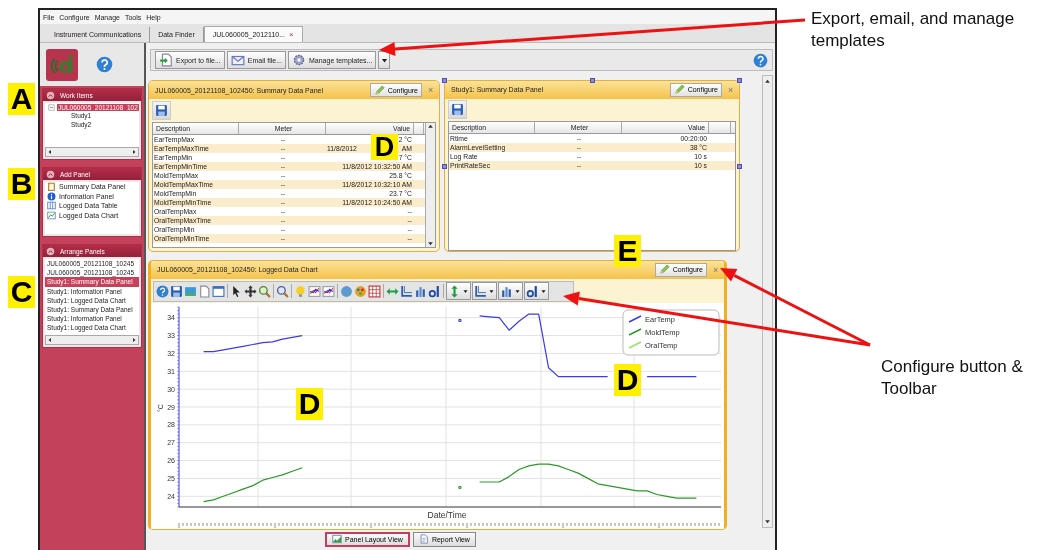 The image size is (1048, 550). What do you see at coordinates (218, 291) in the screenshot?
I see `window-icon` at bounding box center [218, 291].